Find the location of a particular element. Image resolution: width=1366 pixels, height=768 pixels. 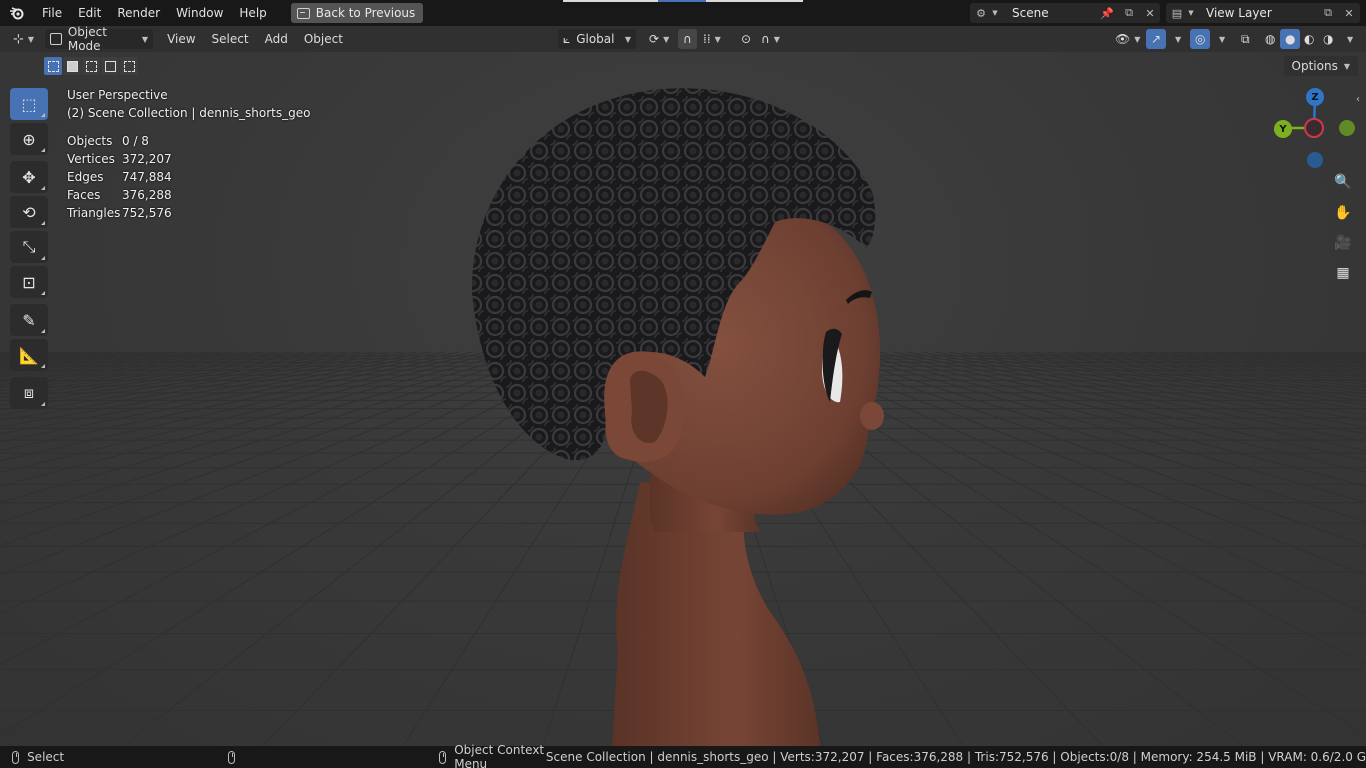

falloff-curve-icon: ∩ is located at coordinates (765, 39).